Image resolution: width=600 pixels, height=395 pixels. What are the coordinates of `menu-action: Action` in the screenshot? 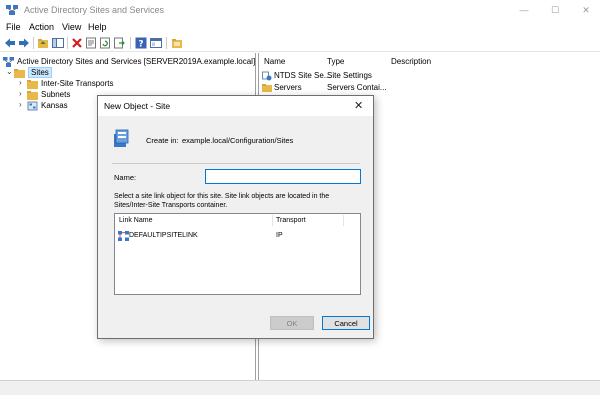 It's located at (41, 27).